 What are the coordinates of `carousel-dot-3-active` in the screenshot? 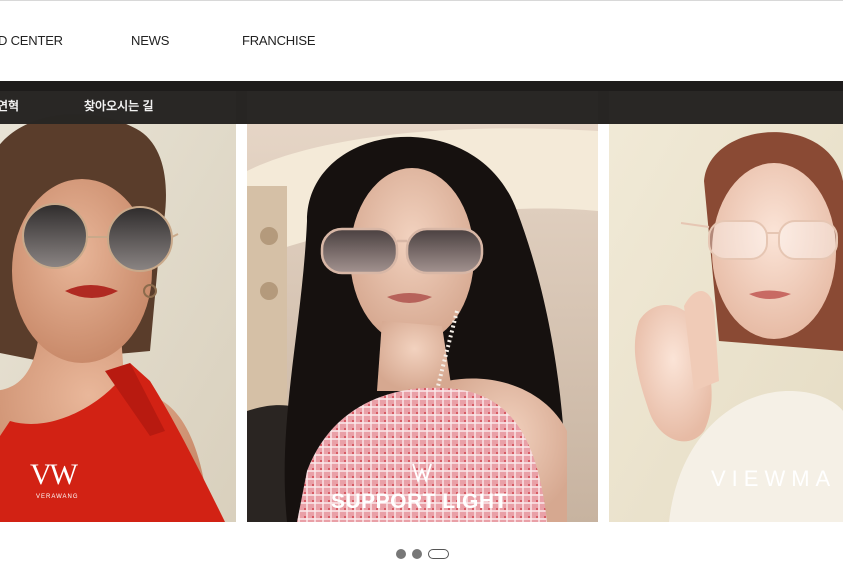 It's located at (438, 554).